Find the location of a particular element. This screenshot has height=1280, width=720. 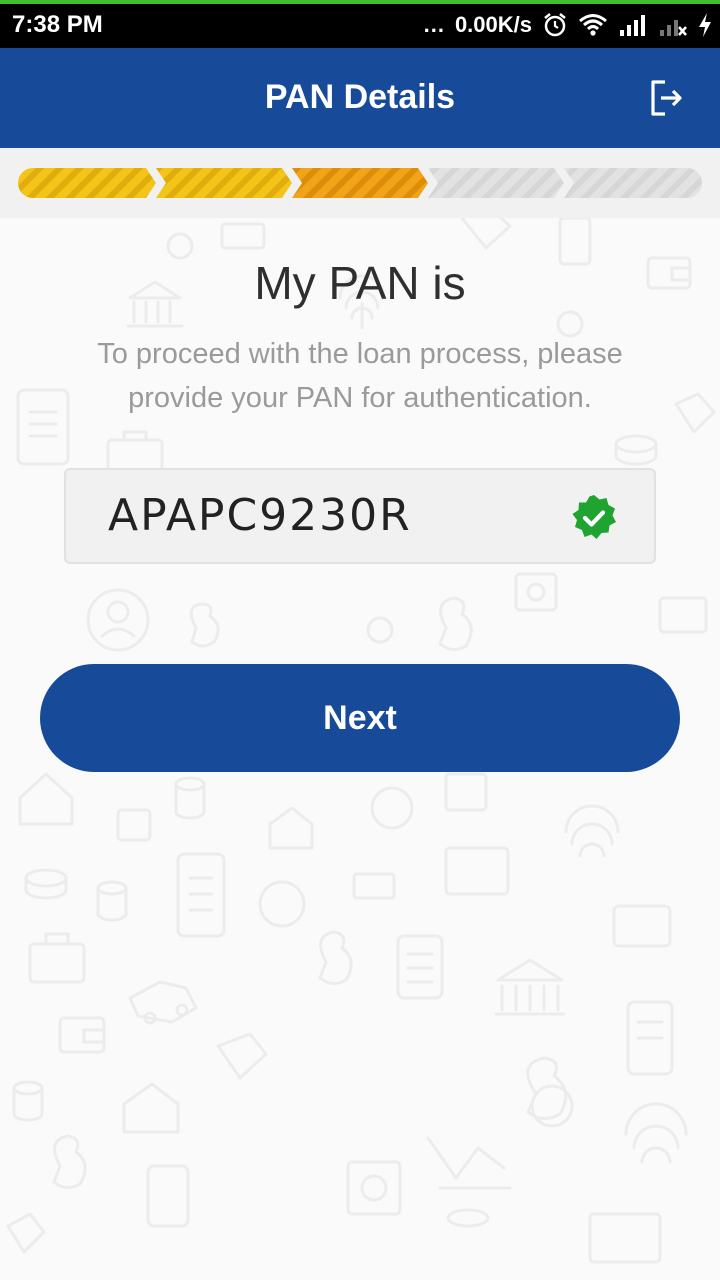

car-icon is located at coordinates (163, 1002).